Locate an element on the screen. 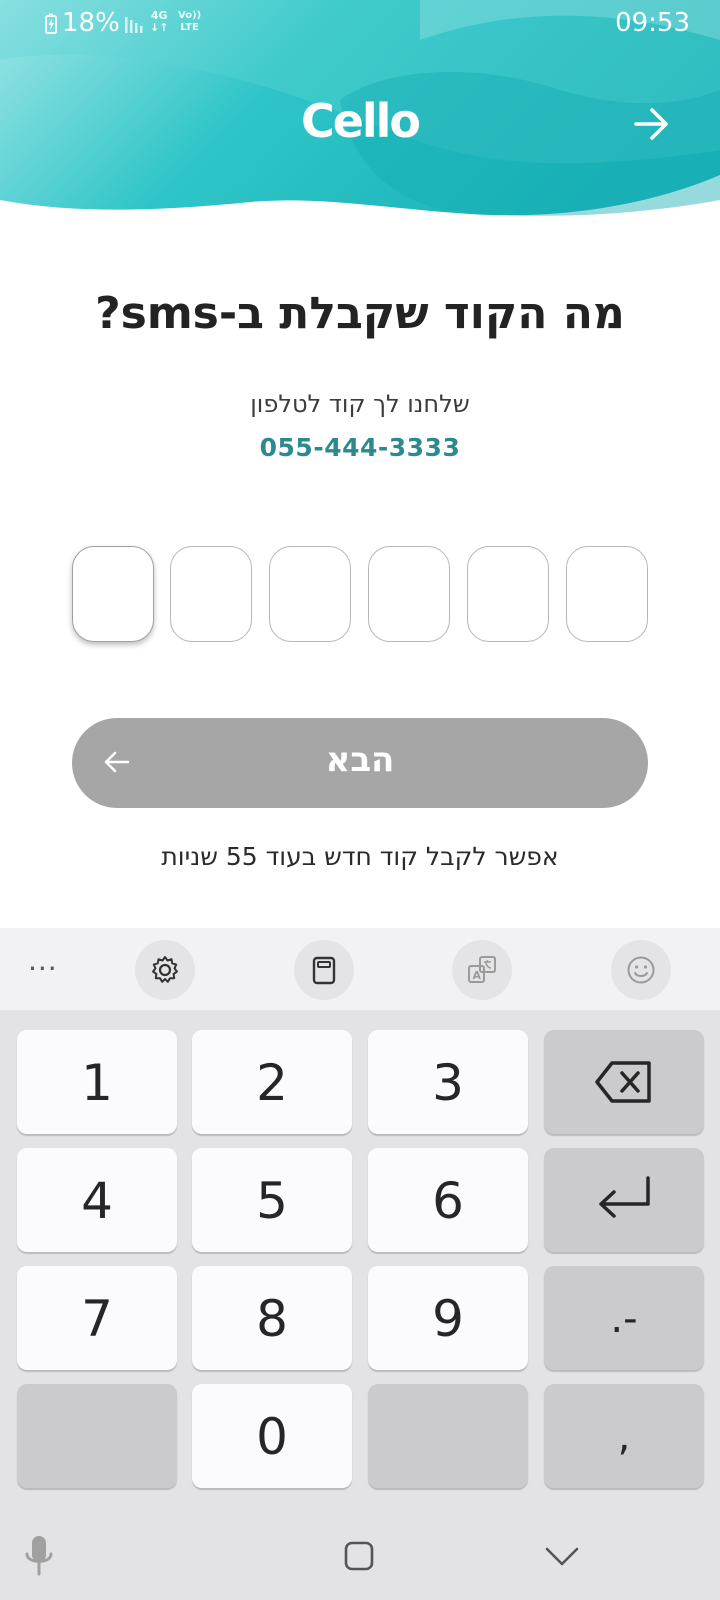 The image size is (720, 1600). hide-keyboard-icon is located at coordinates (562, 1557).